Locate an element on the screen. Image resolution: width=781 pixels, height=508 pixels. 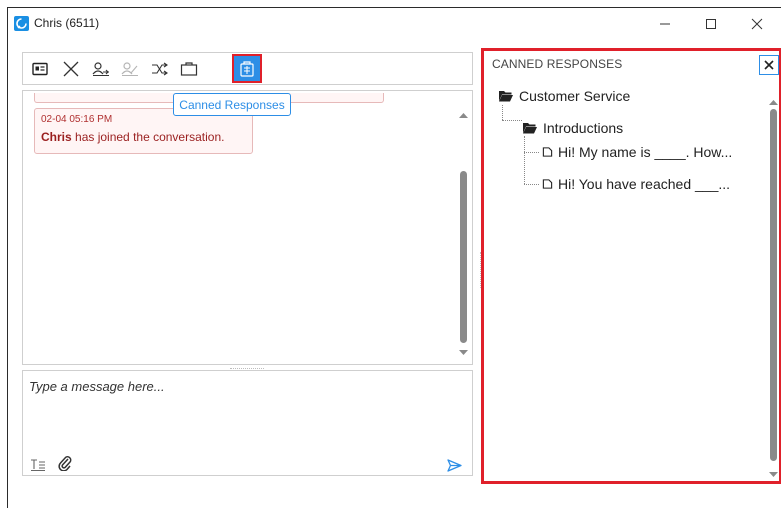
chat-toolbar is located at coordinates (247, 68).